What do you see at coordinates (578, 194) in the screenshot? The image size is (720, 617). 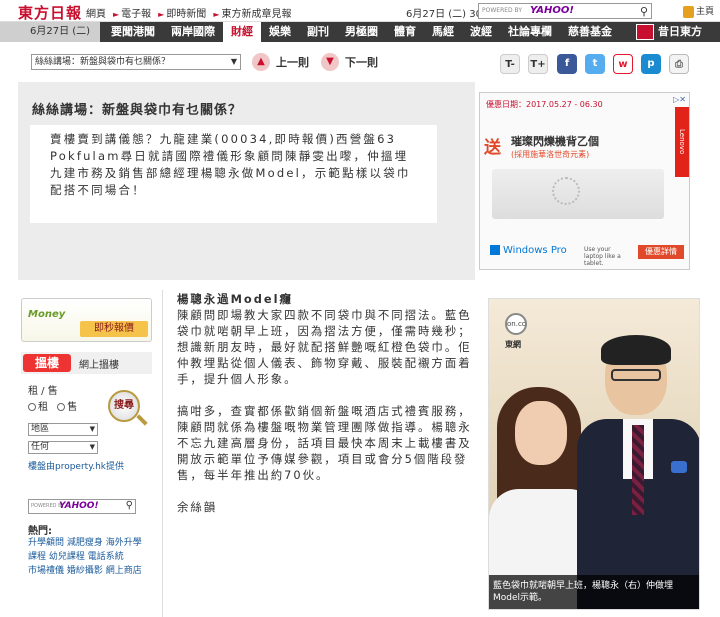 I see `ad-product-image` at bounding box center [578, 194].